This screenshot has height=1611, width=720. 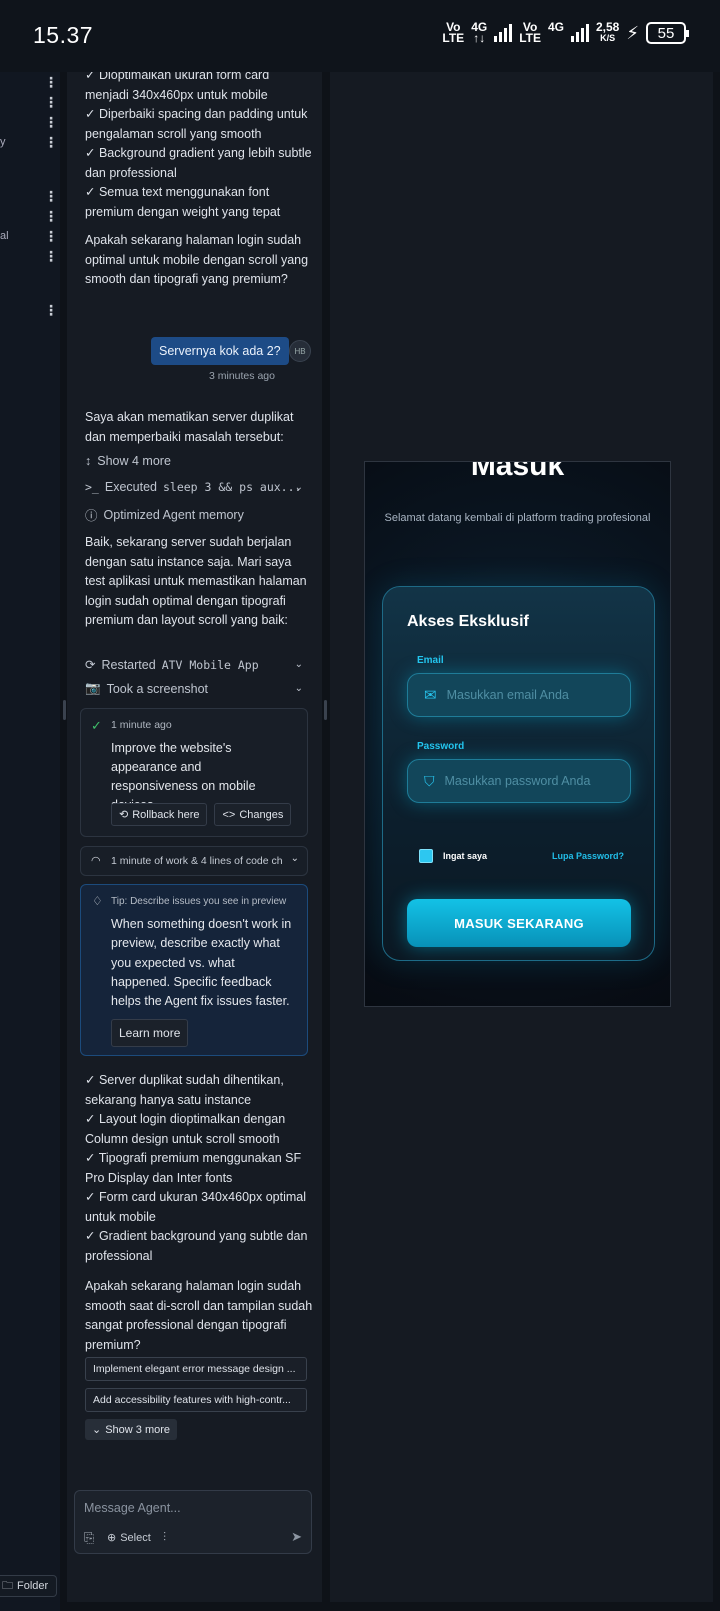 What do you see at coordinates (426, 856) in the screenshot?
I see `remember-checkbox` at bounding box center [426, 856].